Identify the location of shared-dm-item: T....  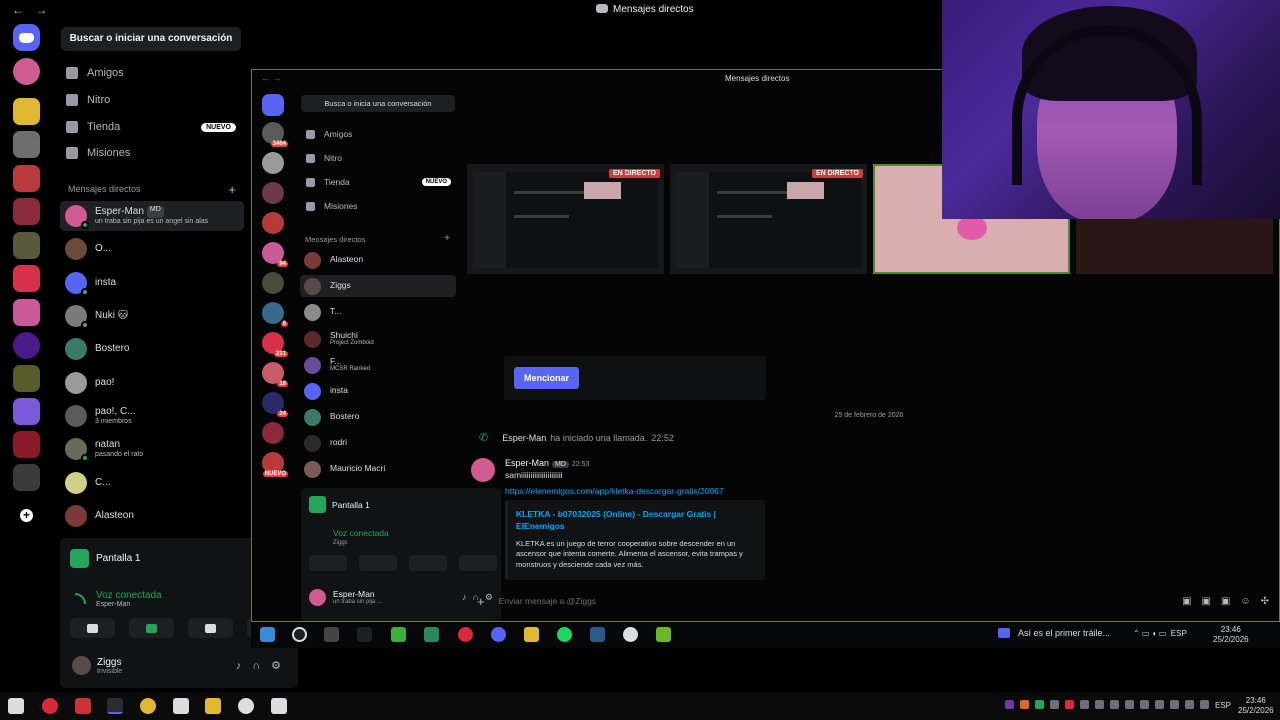
(378, 312).